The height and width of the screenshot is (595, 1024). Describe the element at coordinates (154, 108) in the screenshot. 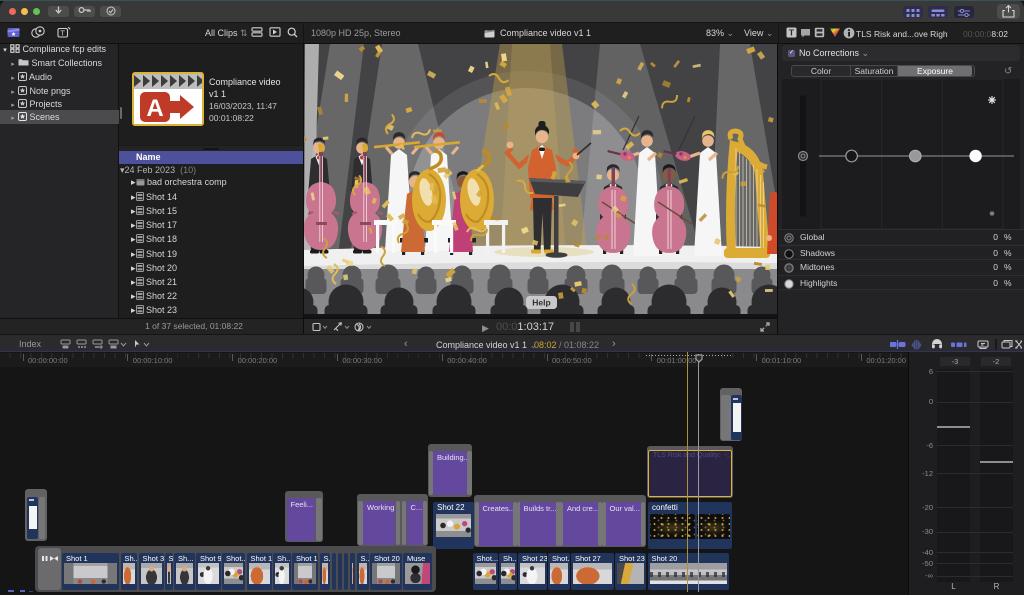

I see `svg-text: A` at that location.